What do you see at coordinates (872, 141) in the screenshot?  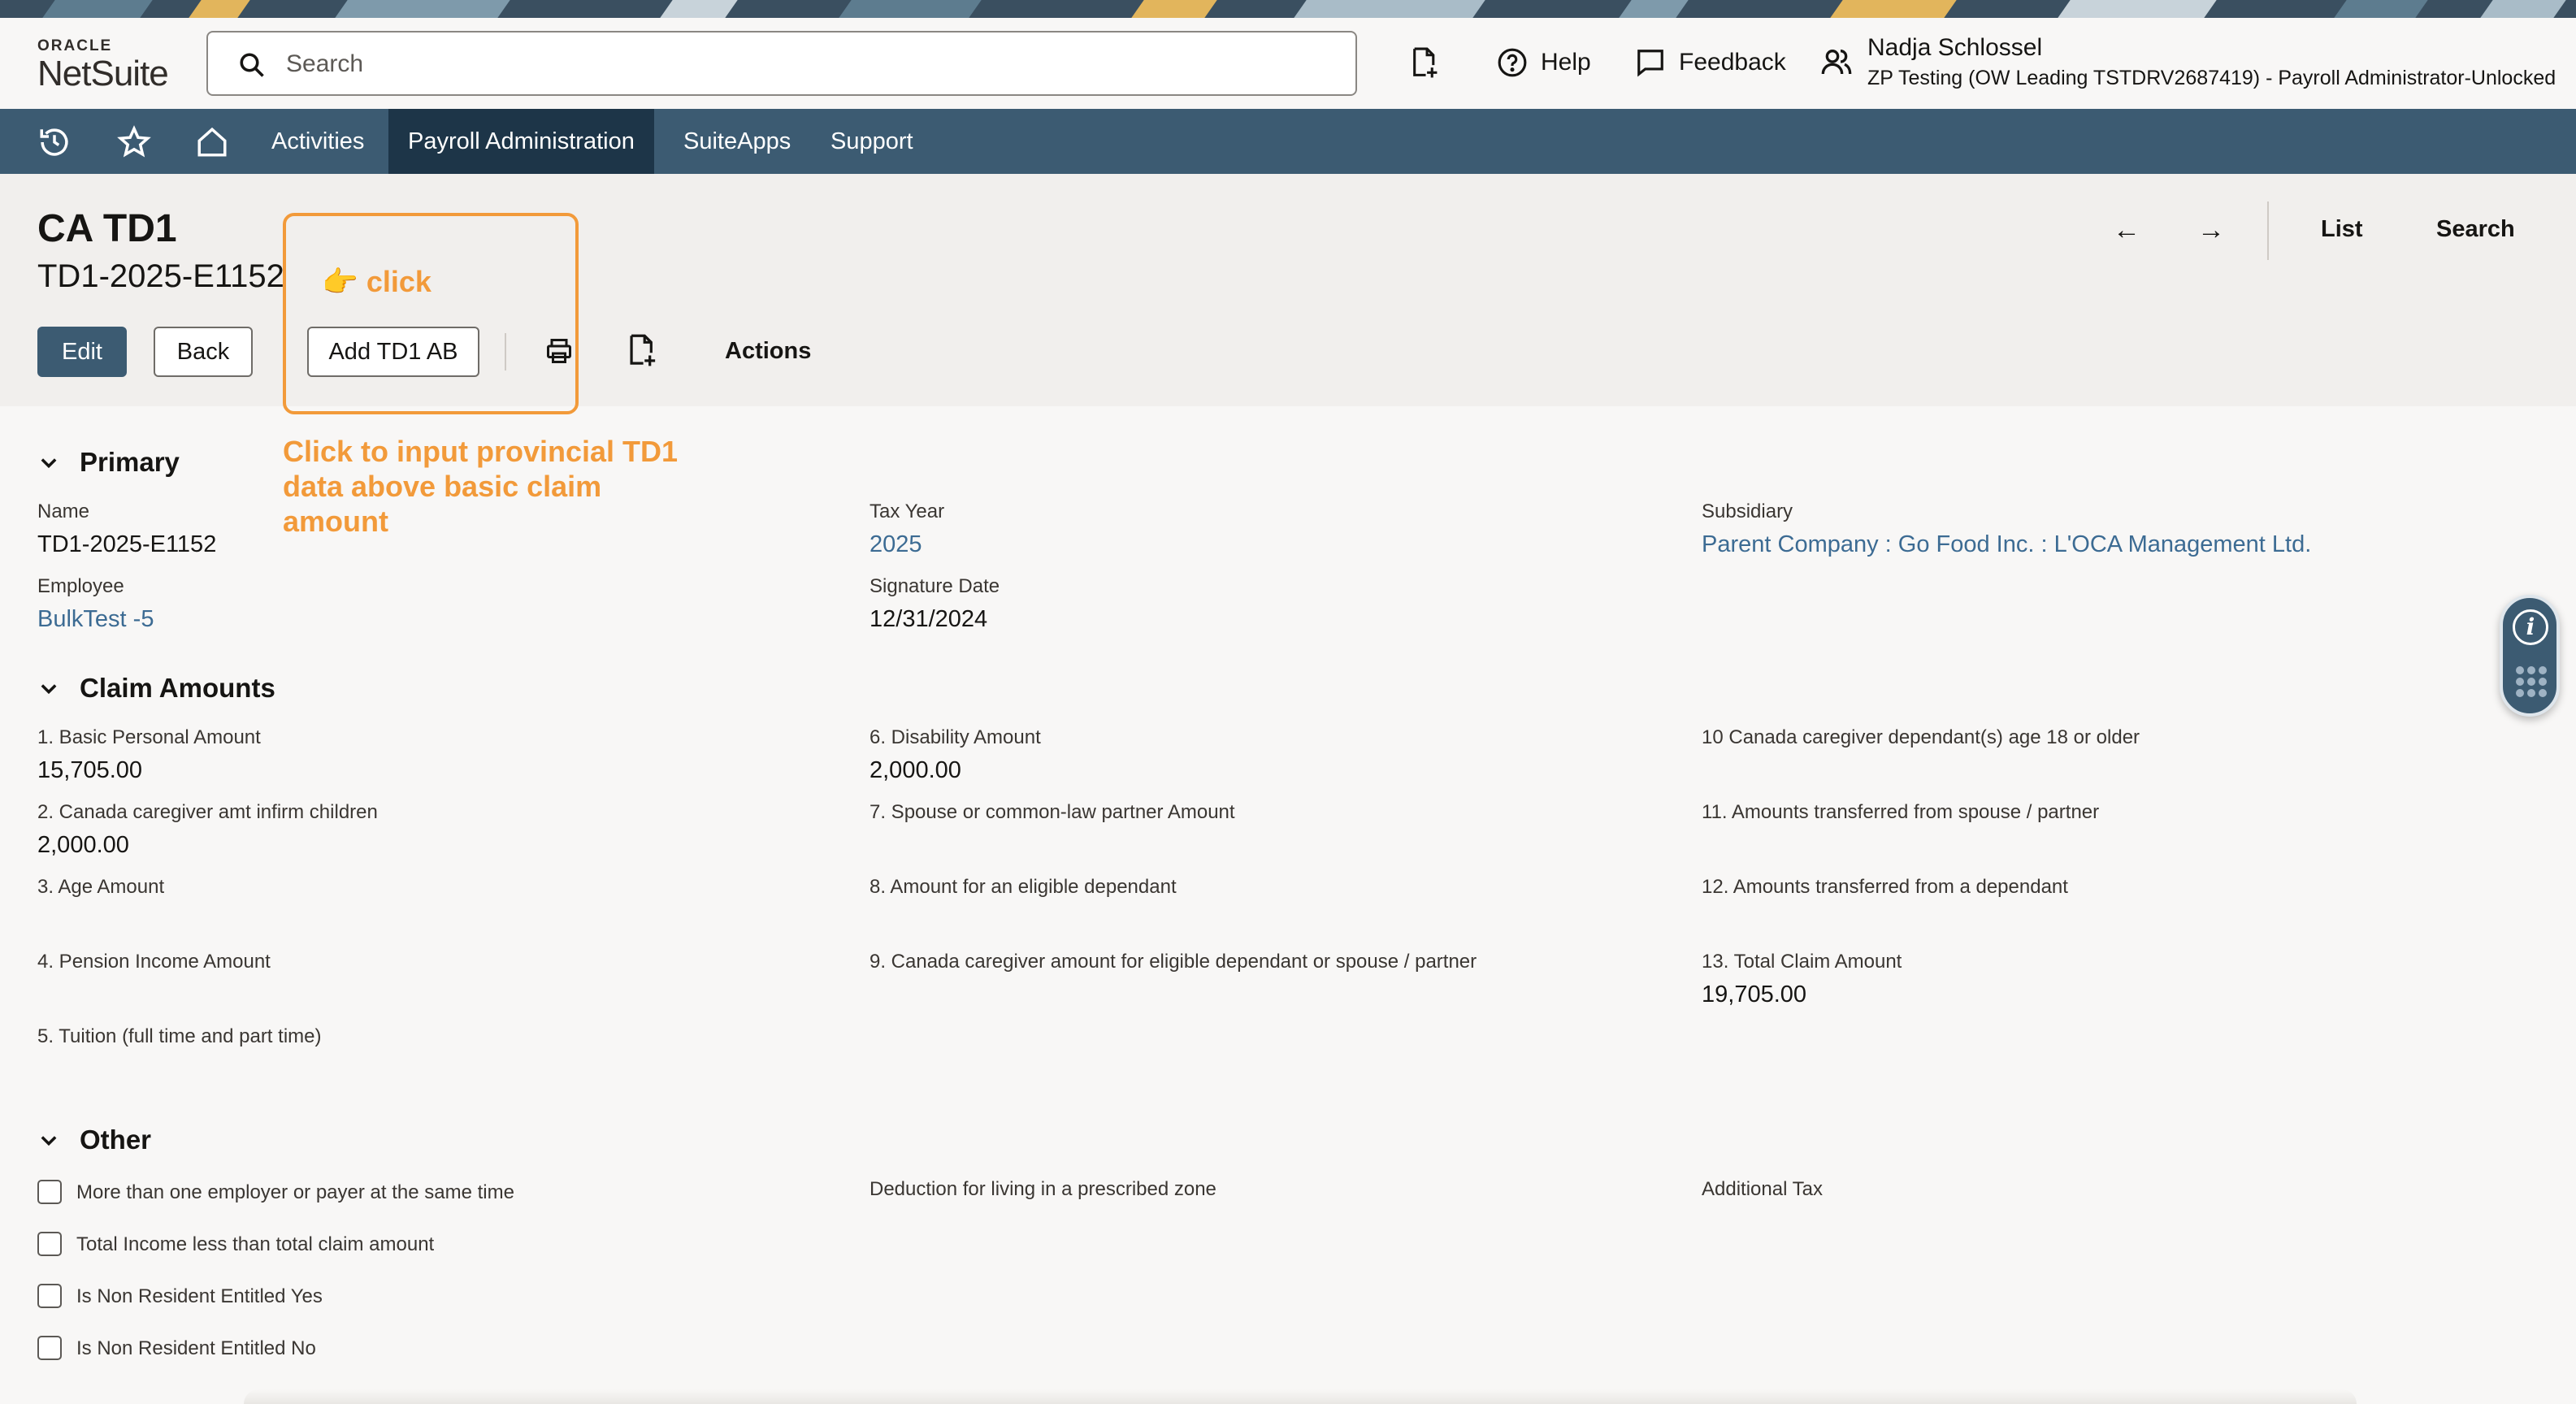 I see `tab-support: Support` at bounding box center [872, 141].